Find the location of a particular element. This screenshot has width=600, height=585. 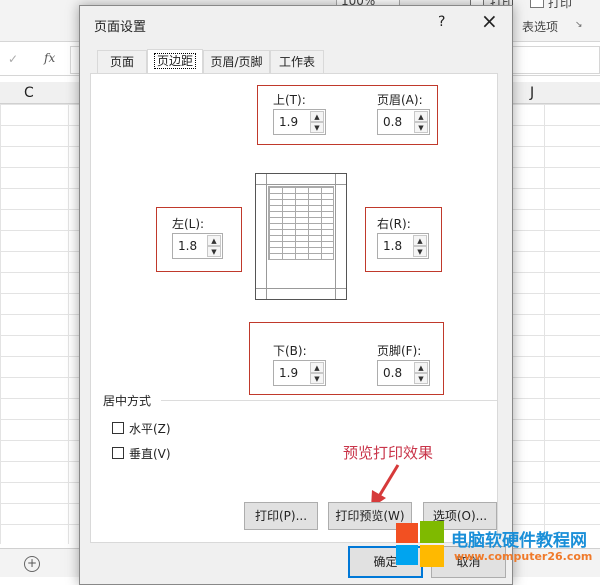

watermark-name: 电脑软硬件教程网 is located at coordinates (519, 541).